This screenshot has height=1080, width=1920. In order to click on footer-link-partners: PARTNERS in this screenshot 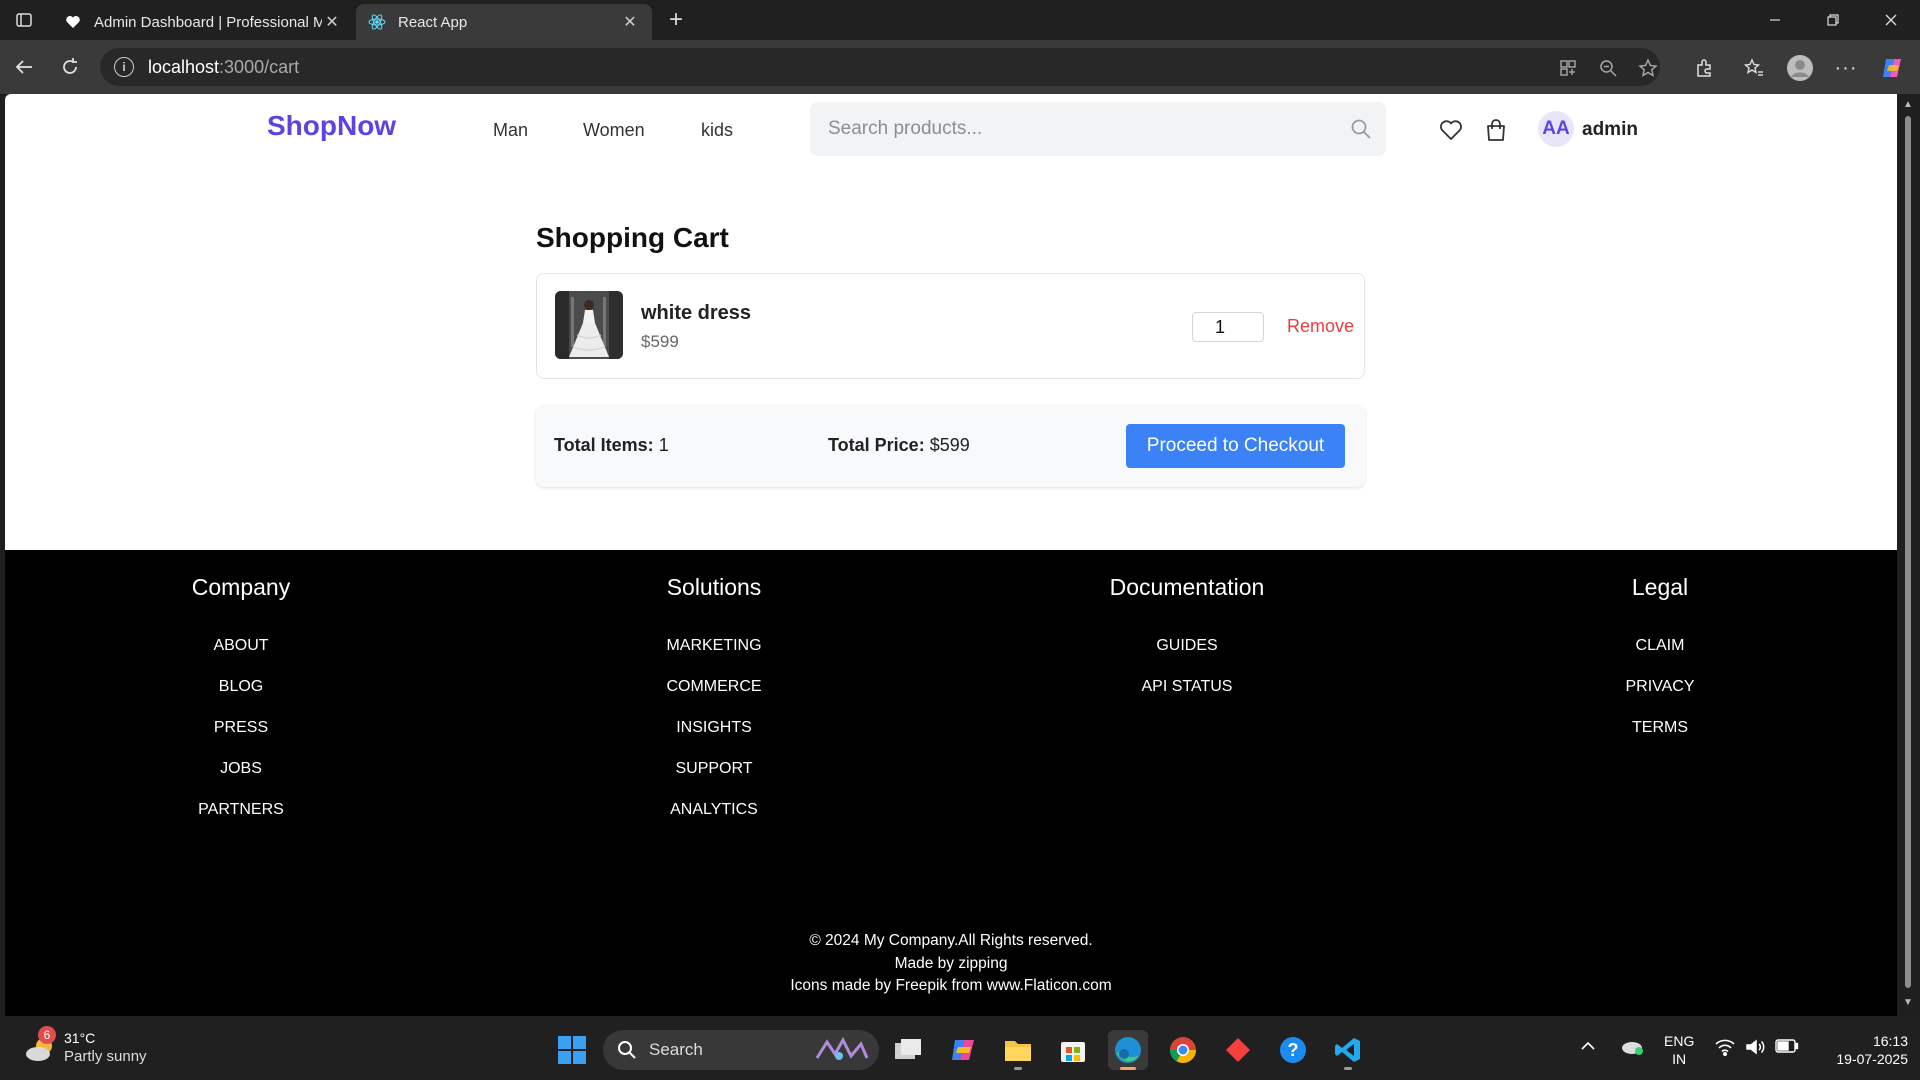, I will do `click(241, 818)`.